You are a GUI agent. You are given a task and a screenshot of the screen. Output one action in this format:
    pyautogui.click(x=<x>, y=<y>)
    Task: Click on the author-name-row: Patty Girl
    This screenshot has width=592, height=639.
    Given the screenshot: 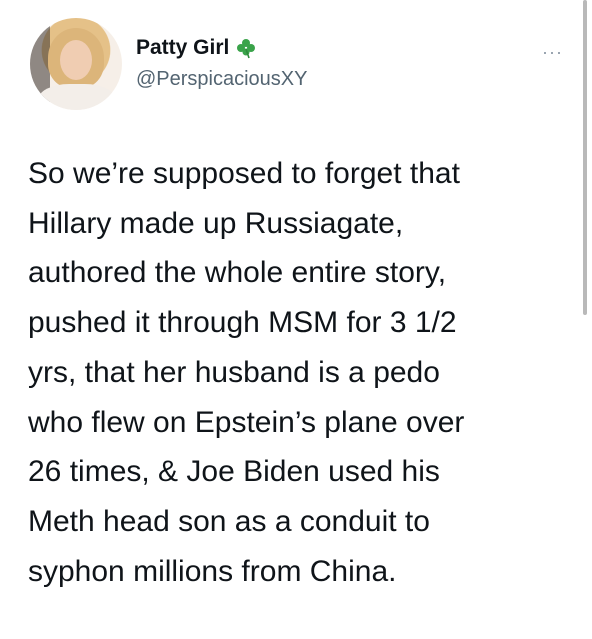 What is the action you would take?
    pyautogui.click(x=196, y=48)
    